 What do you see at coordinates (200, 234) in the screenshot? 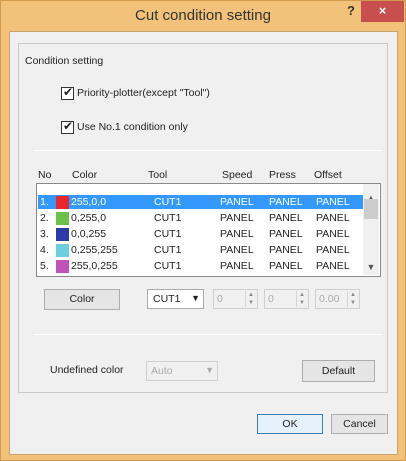
I see `table-row: 3. 0,0,255 CUT1 PANEL PANEL PANEL` at bounding box center [200, 234].